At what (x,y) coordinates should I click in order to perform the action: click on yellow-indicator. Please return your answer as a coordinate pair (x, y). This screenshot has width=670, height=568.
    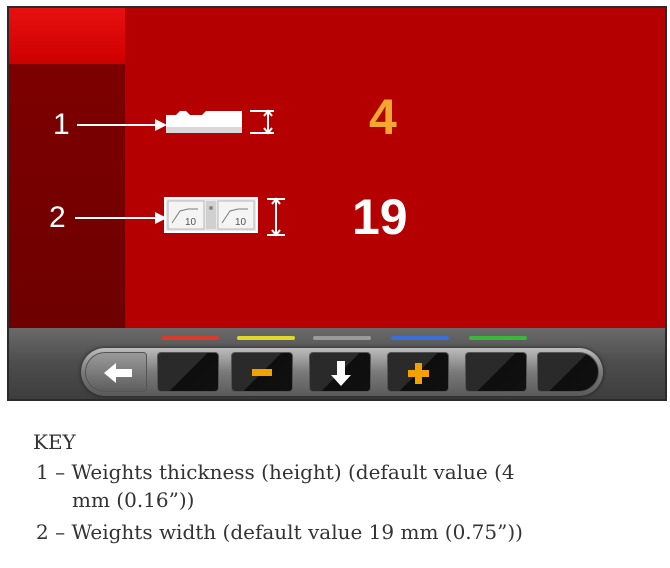
    Looking at the image, I should click on (266, 338).